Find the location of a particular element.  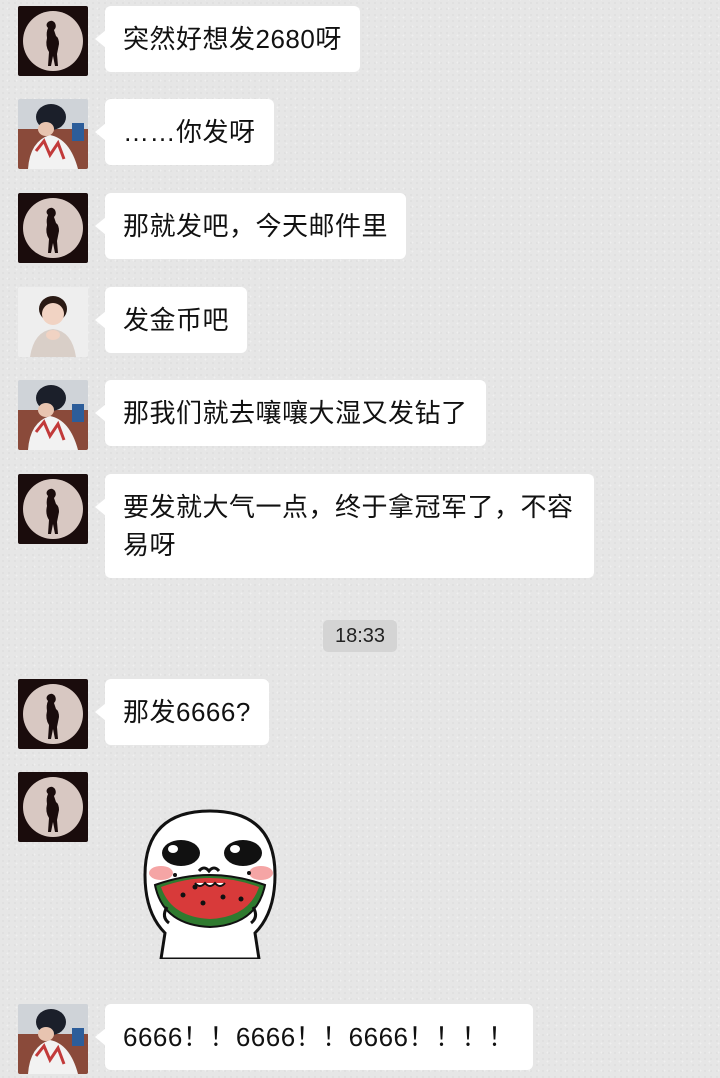

chat-message: 6666！！6666！！6666！！！！ is located at coordinates (275, 1039).